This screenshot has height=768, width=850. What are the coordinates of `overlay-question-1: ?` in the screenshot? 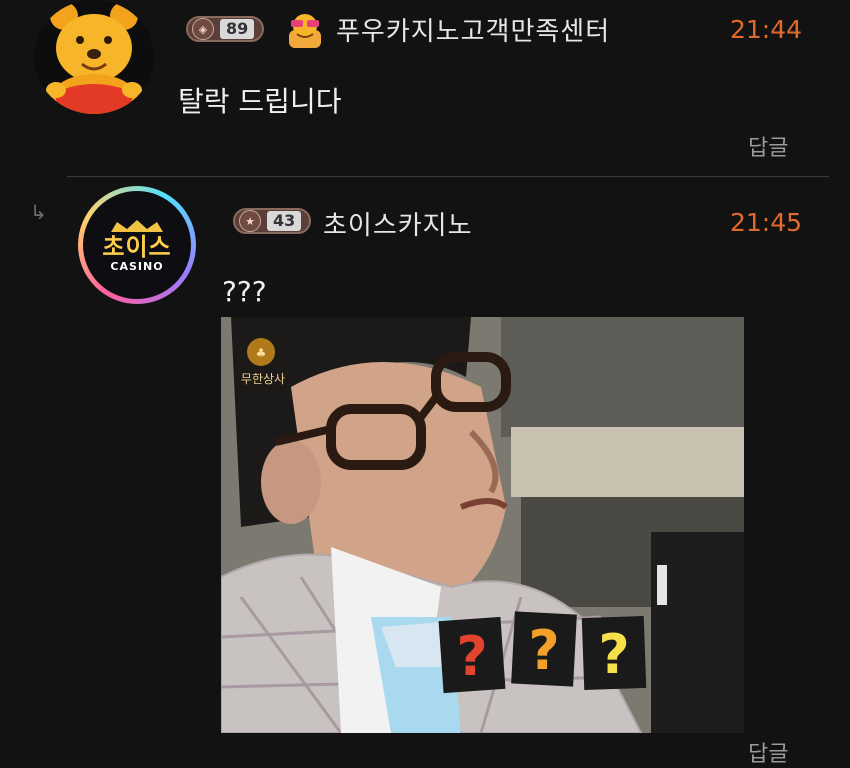 It's located at (471, 656).